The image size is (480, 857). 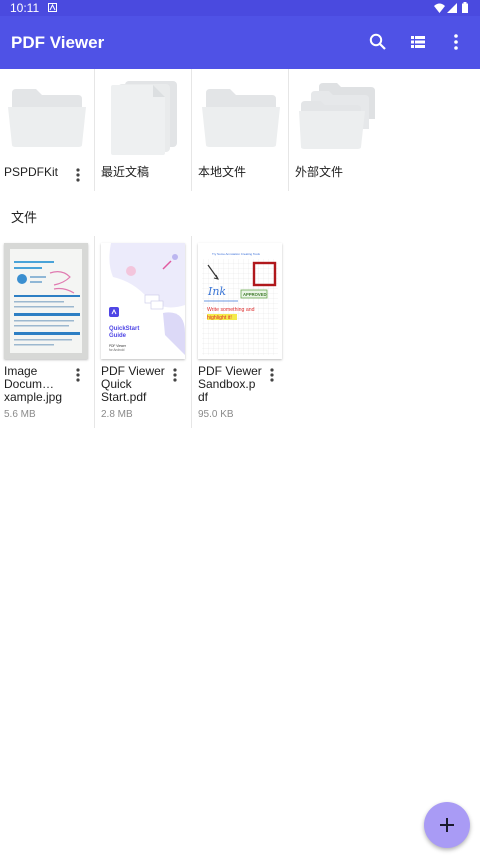 I want to click on folder-item-local: 本地文件, so click(x=242, y=130).